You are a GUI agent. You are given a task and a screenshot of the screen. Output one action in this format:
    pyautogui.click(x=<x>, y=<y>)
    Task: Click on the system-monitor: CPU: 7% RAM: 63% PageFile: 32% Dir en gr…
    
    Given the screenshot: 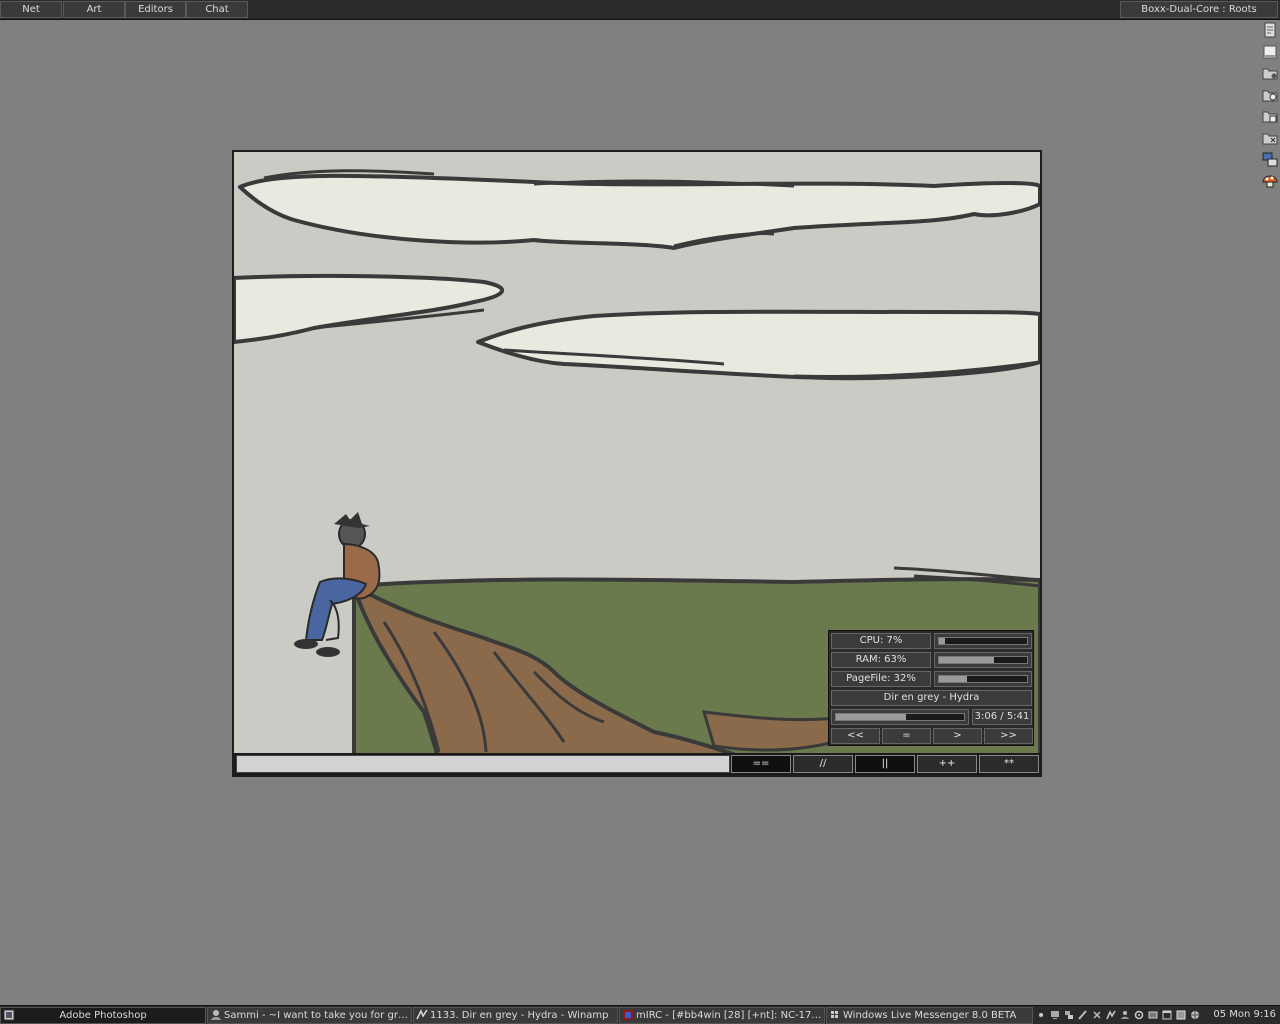 What is the action you would take?
    pyautogui.click(x=931, y=688)
    